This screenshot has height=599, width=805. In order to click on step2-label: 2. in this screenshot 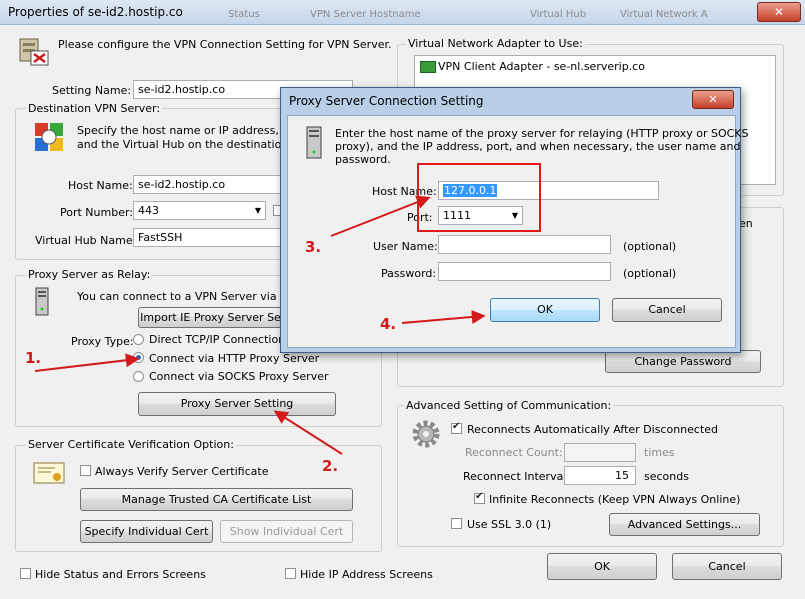, I will do `click(330, 466)`.